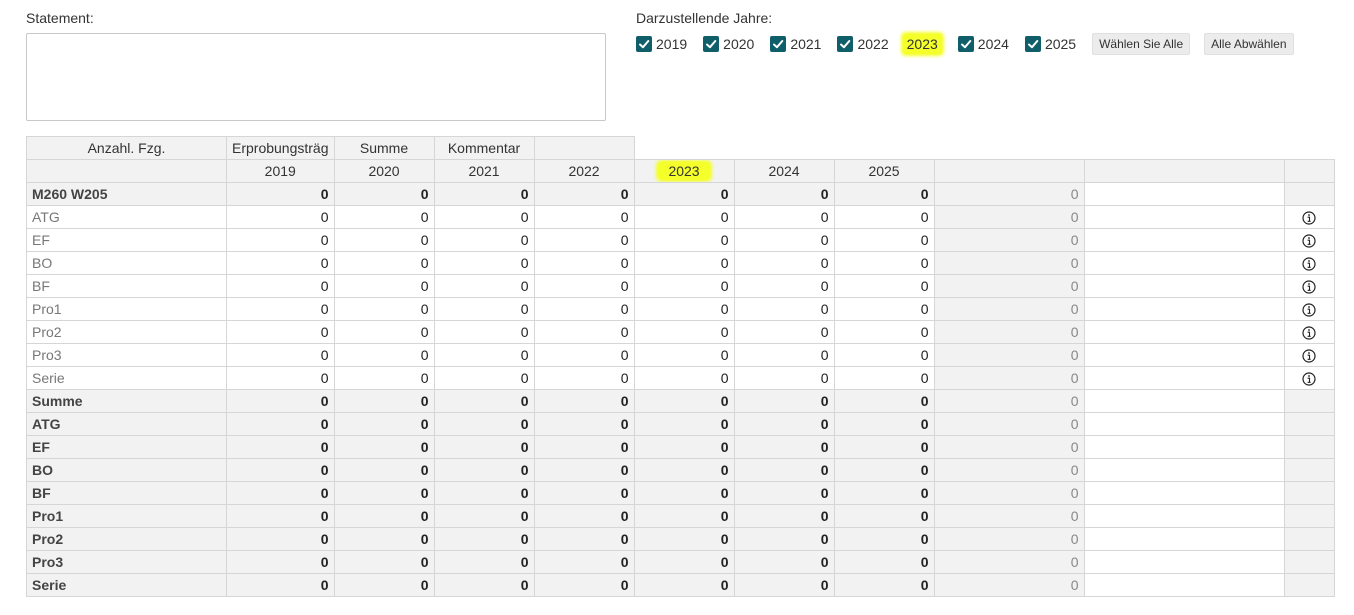 The image size is (1354, 615). I want to click on year-checkbox-2024: 2024, so click(983, 44).